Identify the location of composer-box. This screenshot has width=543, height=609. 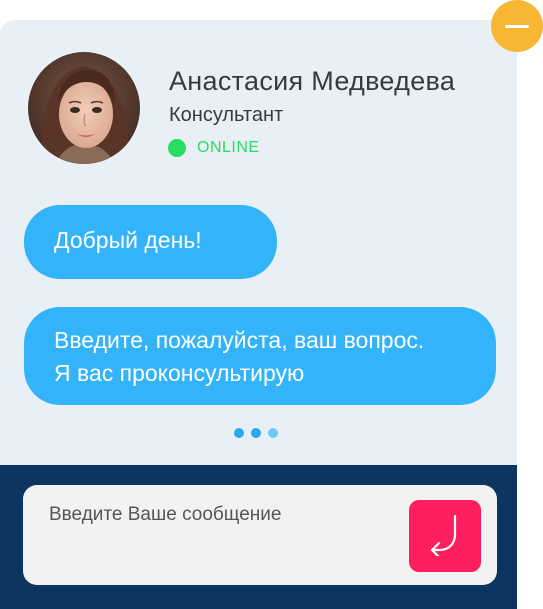
(260, 535).